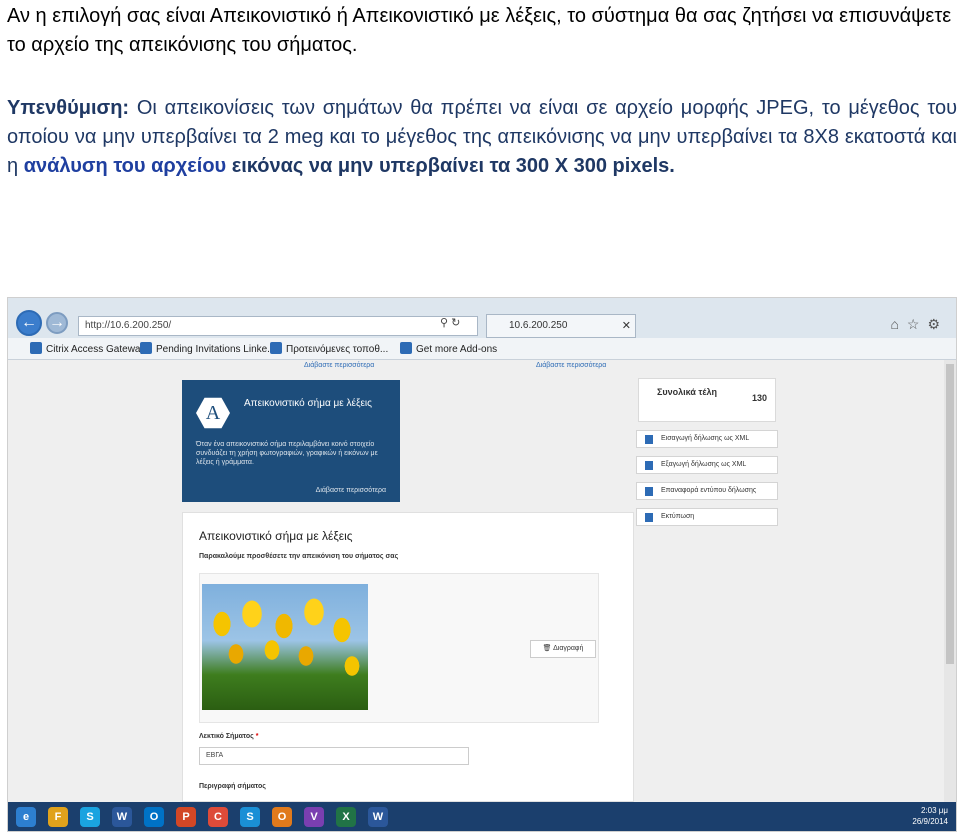 This screenshot has height=832, width=960. I want to click on delete-image-button: 🗑 Διαγραφή, so click(563, 649).